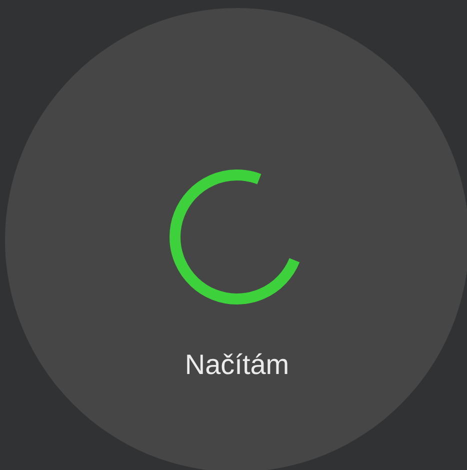 This screenshot has width=467, height=470. What do you see at coordinates (237, 365) in the screenshot?
I see `loading-text: Načítám` at bounding box center [237, 365].